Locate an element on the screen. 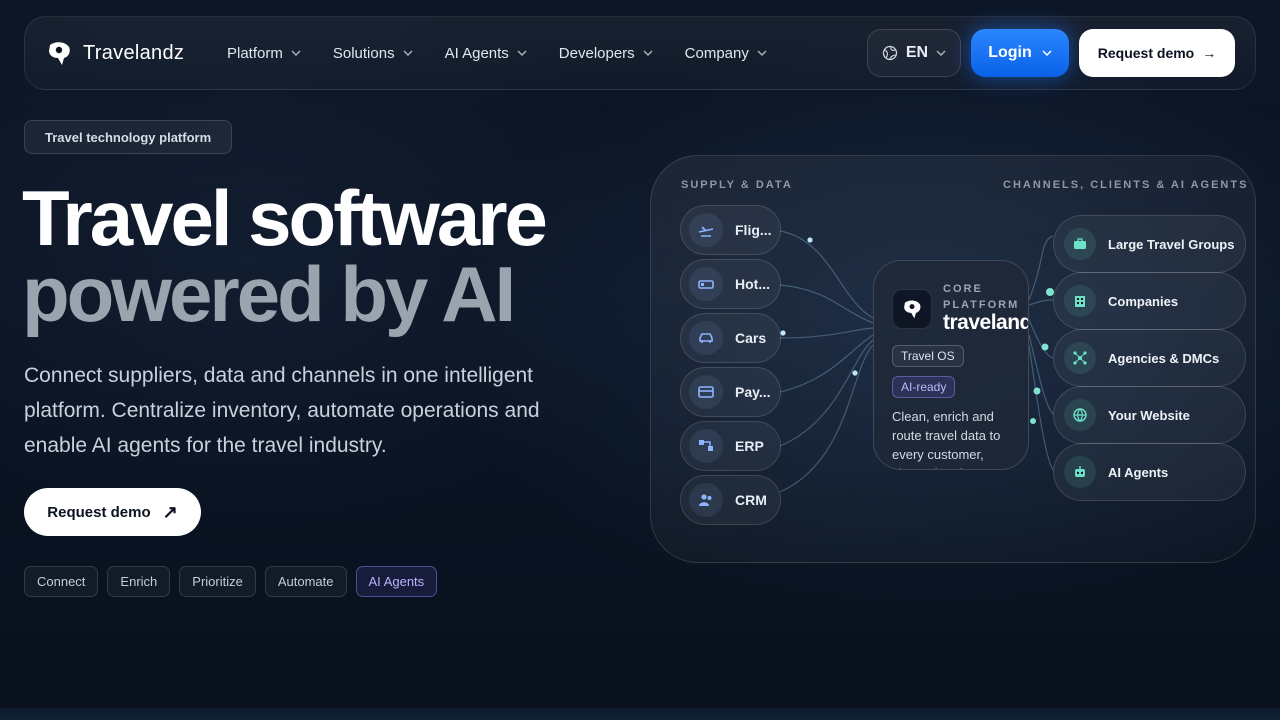 Image resolution: width=1280 pixels, height=720 pixels. core-platform-label: CORE PLATFORM is located at coordinates (981, 297).